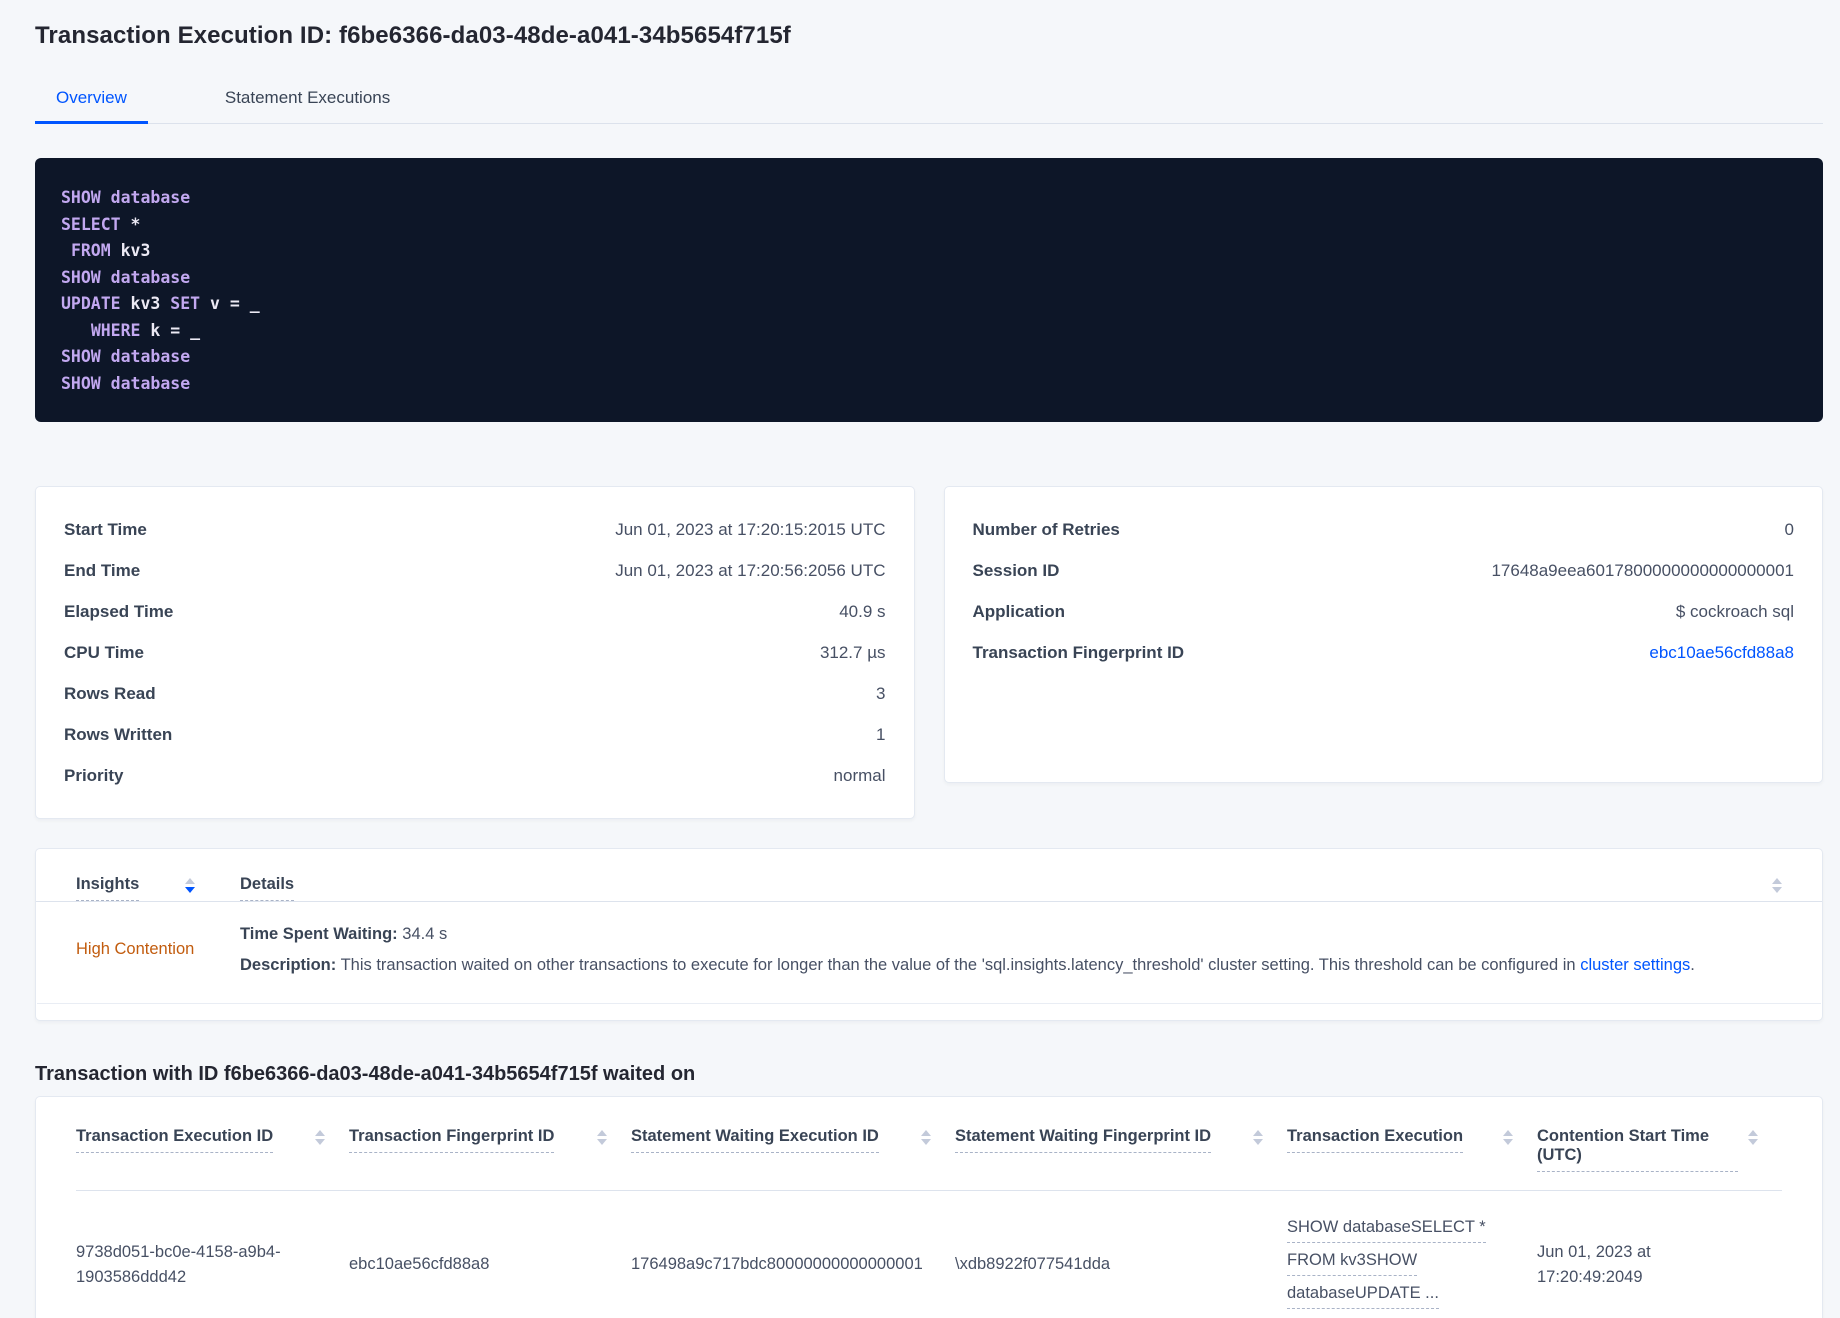 This screenshot has height=1318, width=1840. What do you see at coordinates (1033, 1264) in the screenshot?
I see `cell-statement-waiting-fingerprint-id: \xdb8922f077541dda` at bounding box center [1033, 1264].